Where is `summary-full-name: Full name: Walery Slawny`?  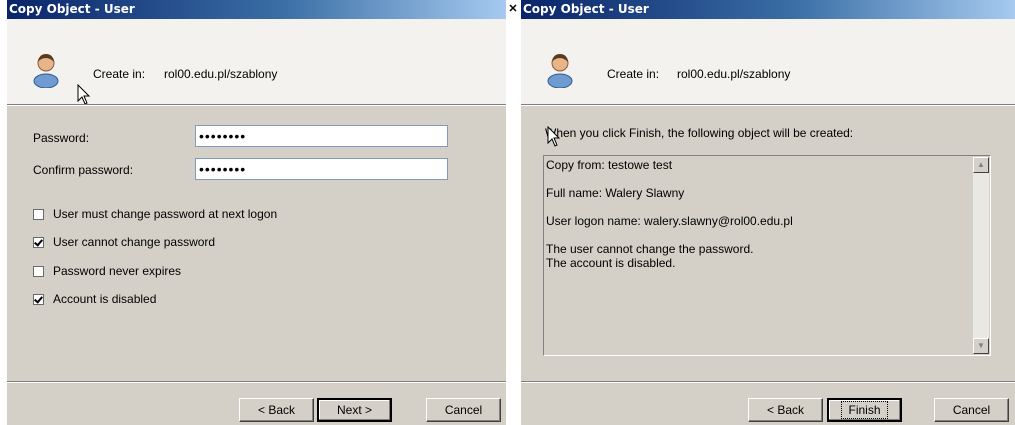 summary-full-name: Full name: Walery Slawny is located at coordinates (615, 193).